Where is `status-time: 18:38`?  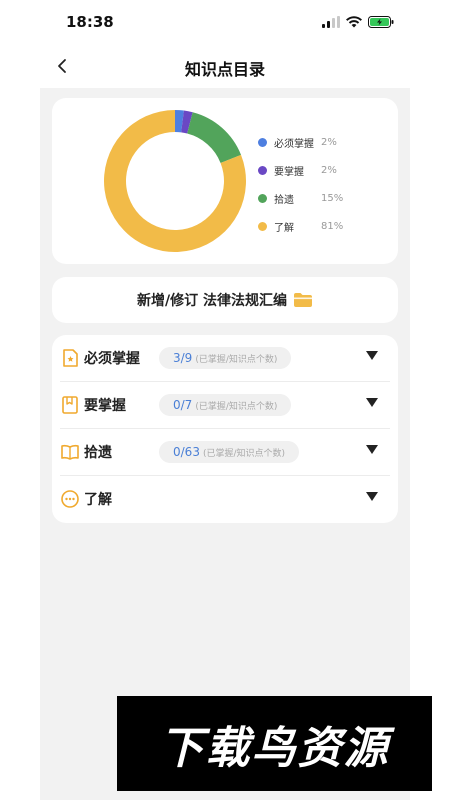
status-time: 18:38 is located at coordinates (90, 22).